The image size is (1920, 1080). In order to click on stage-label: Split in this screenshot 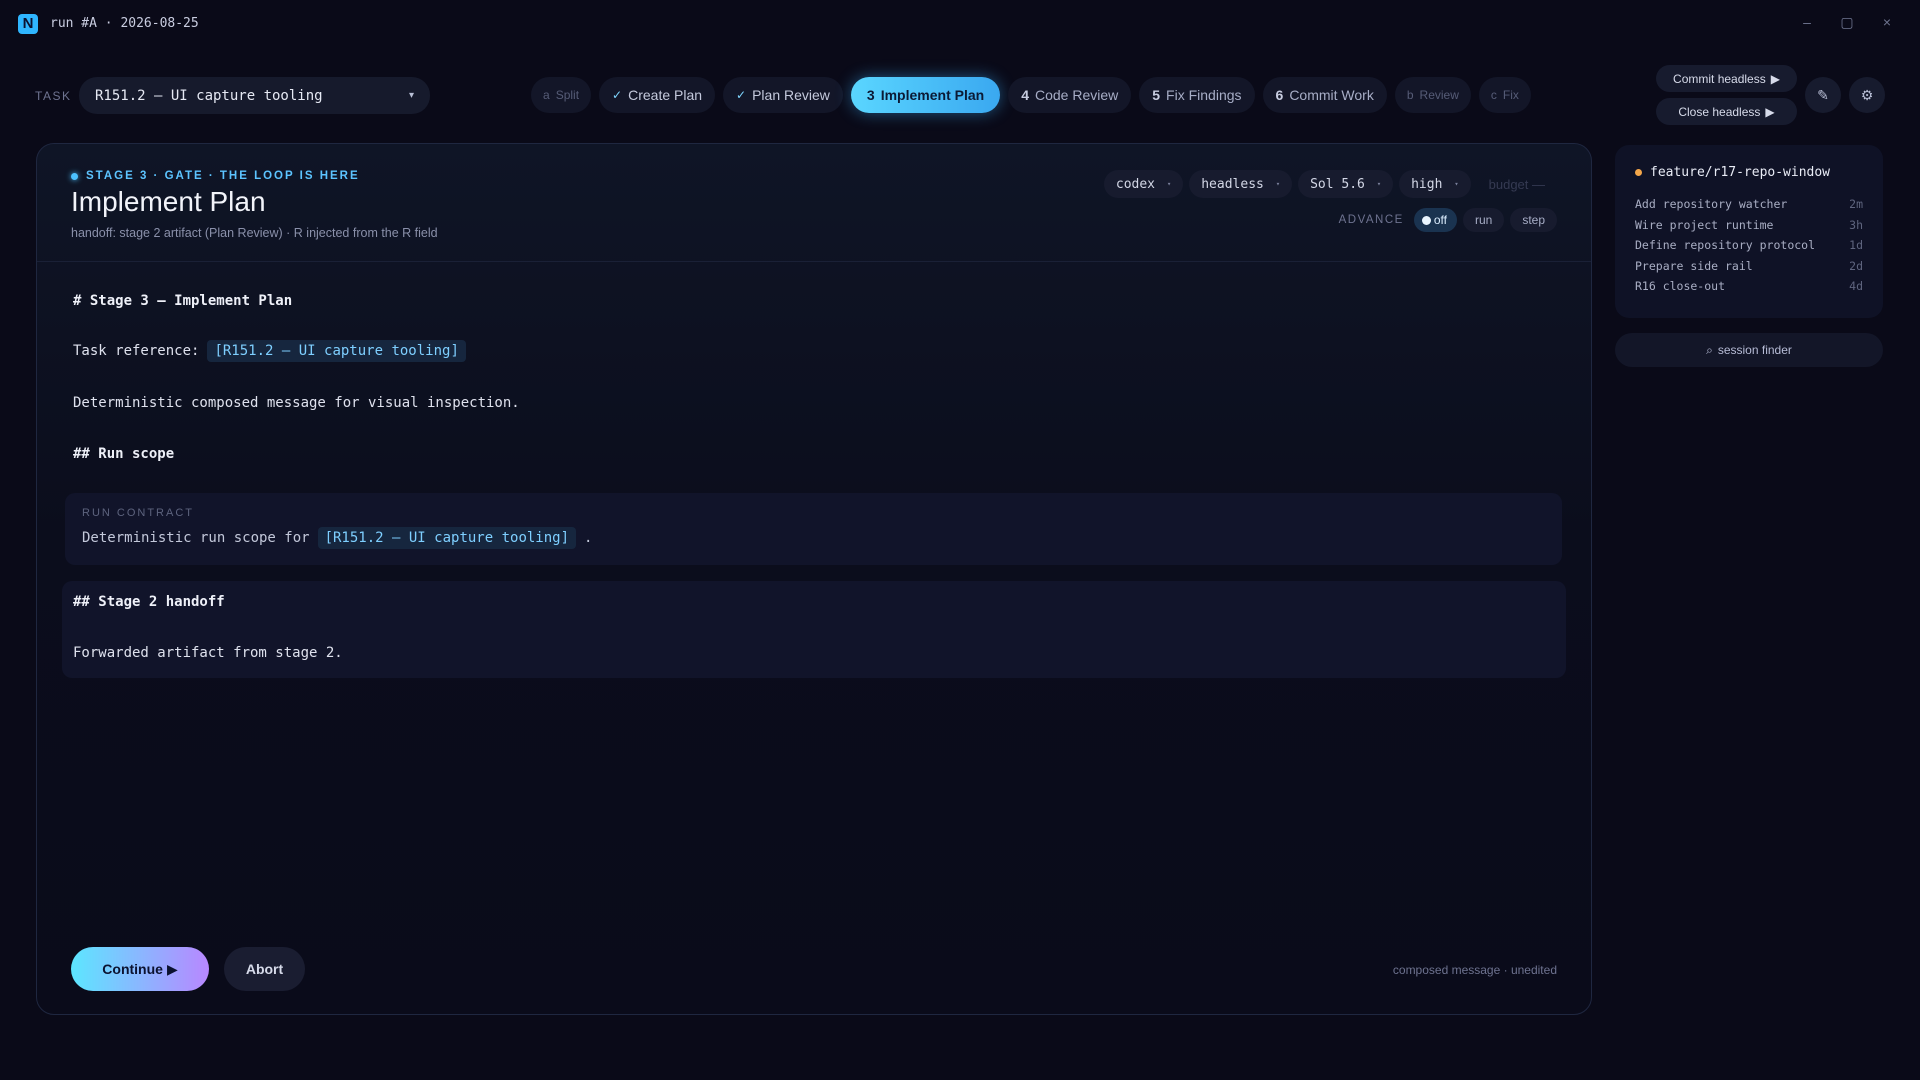, I will do `click(567, 95)`.